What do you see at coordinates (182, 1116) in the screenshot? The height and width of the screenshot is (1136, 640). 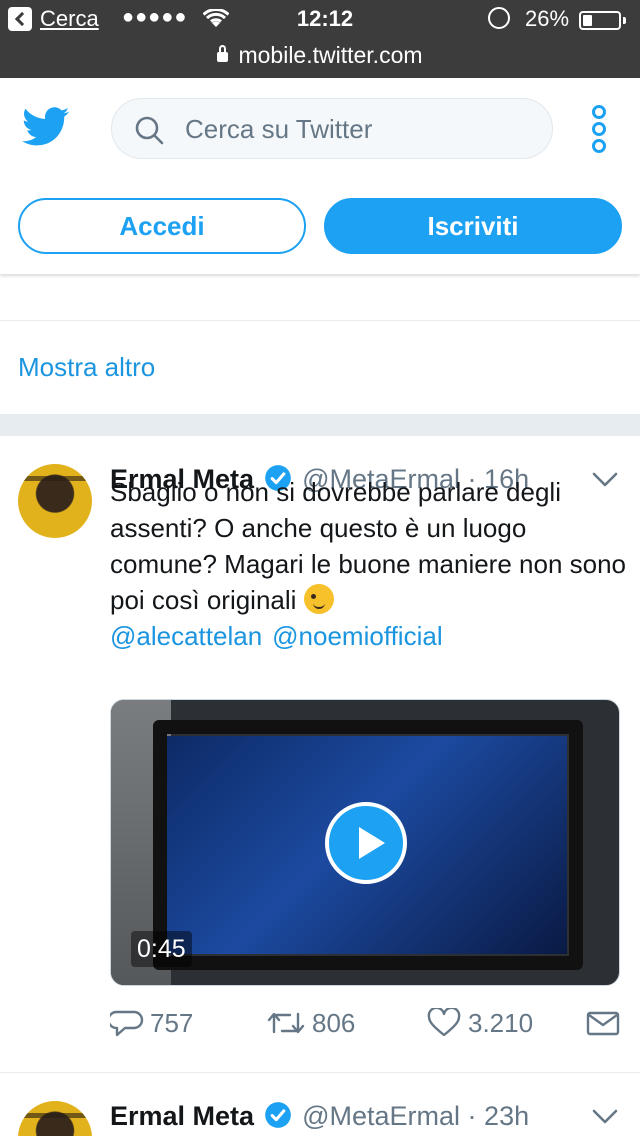 I see `author-name: Ermal Meta` at bounding box center [182, 1116].